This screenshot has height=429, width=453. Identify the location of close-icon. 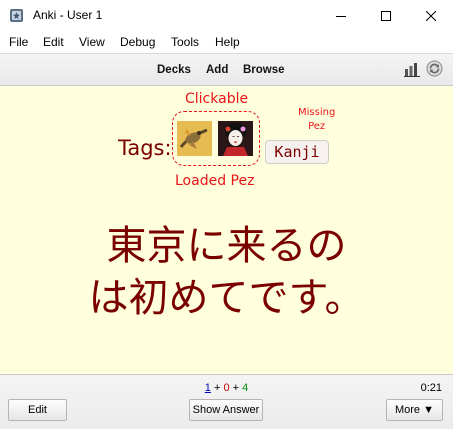
(430, 15).